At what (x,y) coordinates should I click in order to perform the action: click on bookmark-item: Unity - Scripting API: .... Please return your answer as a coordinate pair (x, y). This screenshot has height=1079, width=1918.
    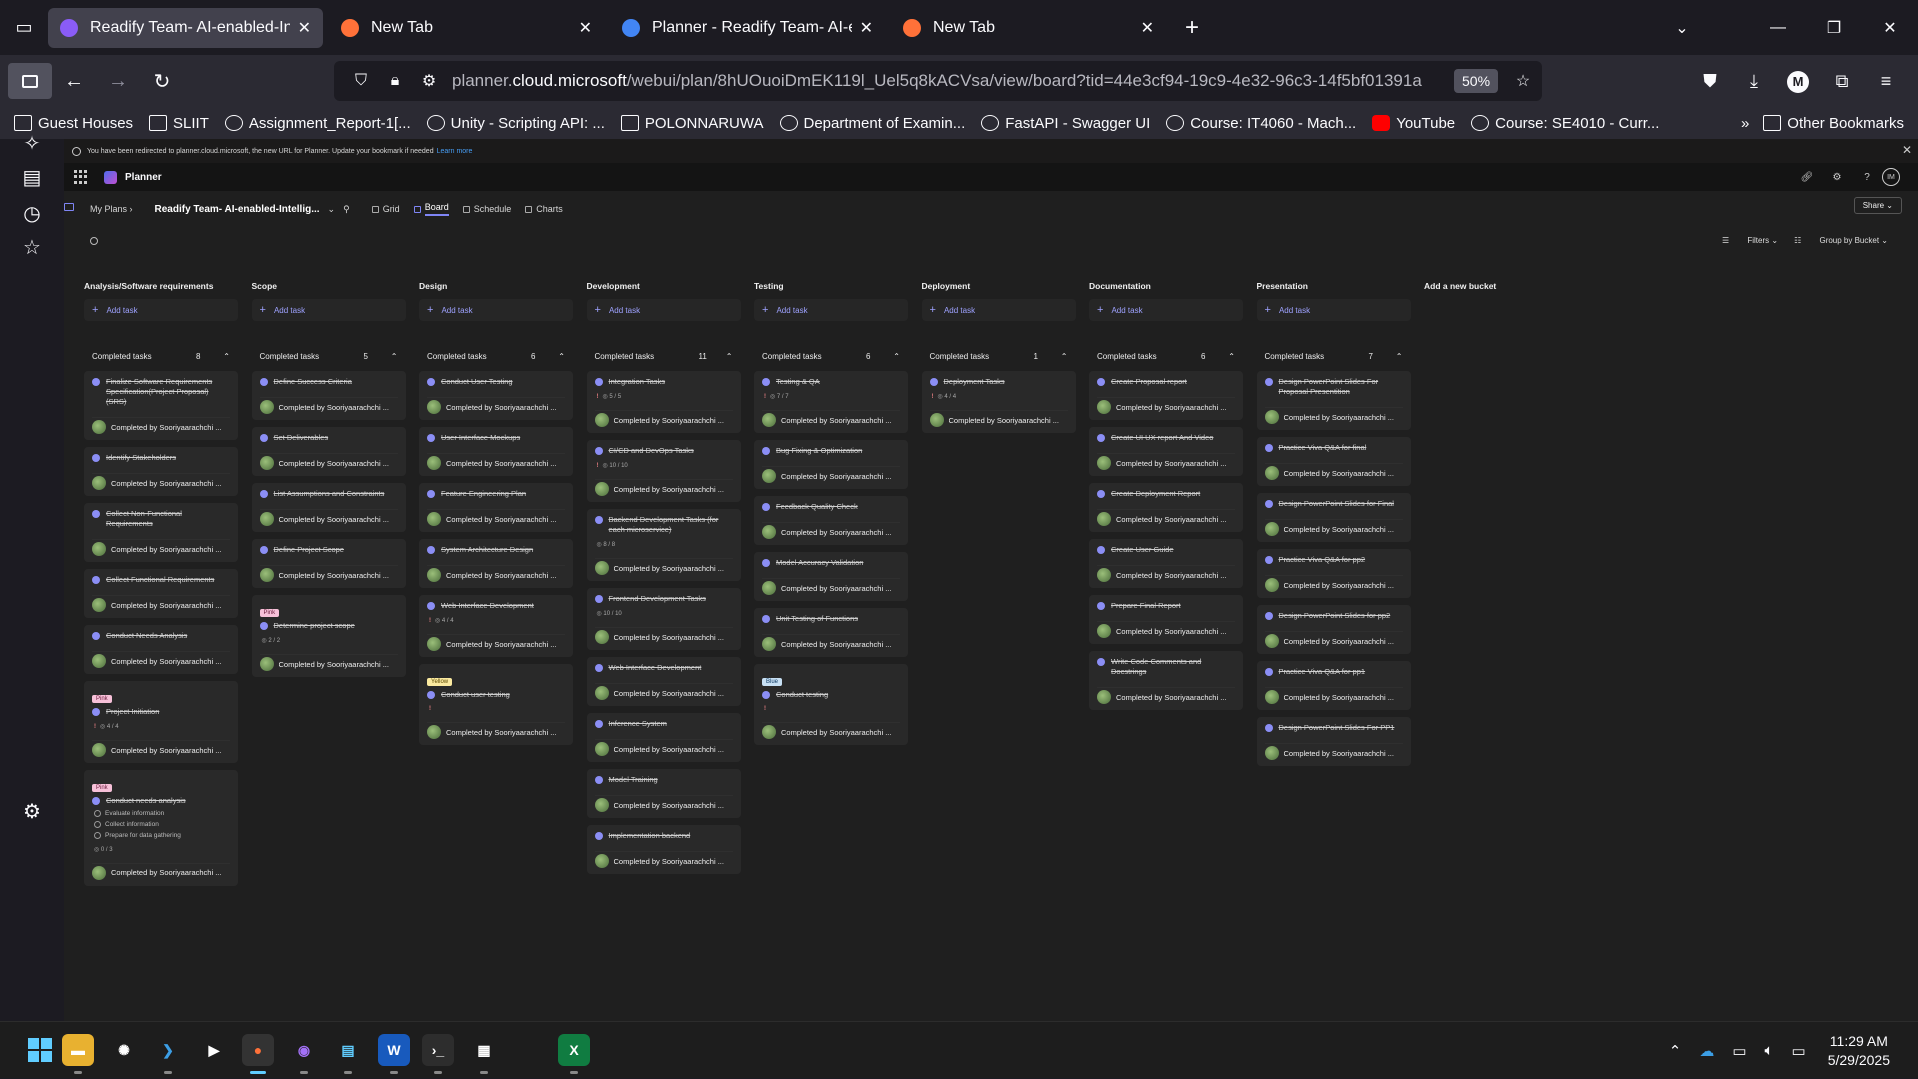
    Looking at the image, I should click on (515, 123).